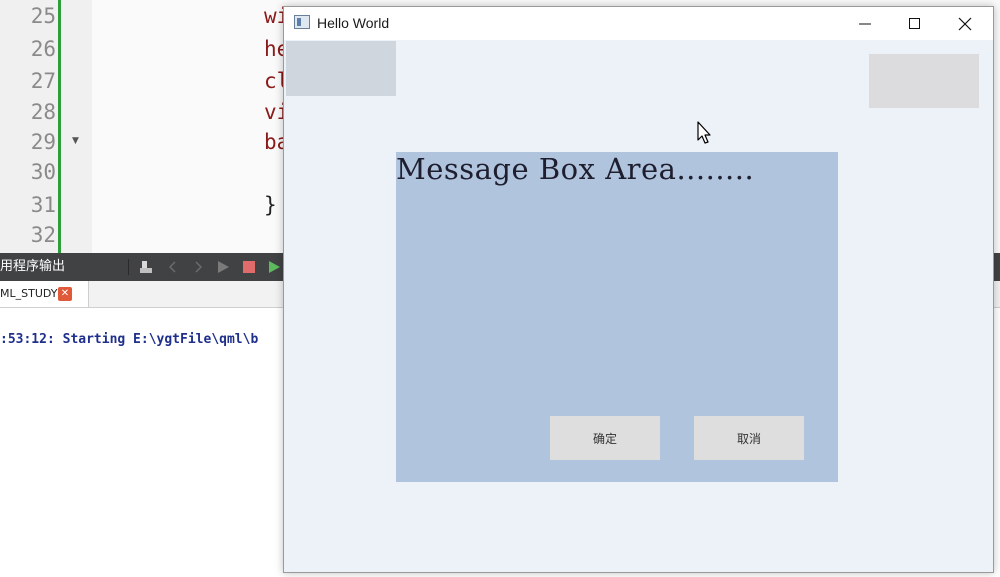 The width and height of the screenshot is (1000, 577). What do you see at coordinates (75, 141) in the screenshot?
I see `fold-arrow-icon: ▼` at bounding box center [75, 141].